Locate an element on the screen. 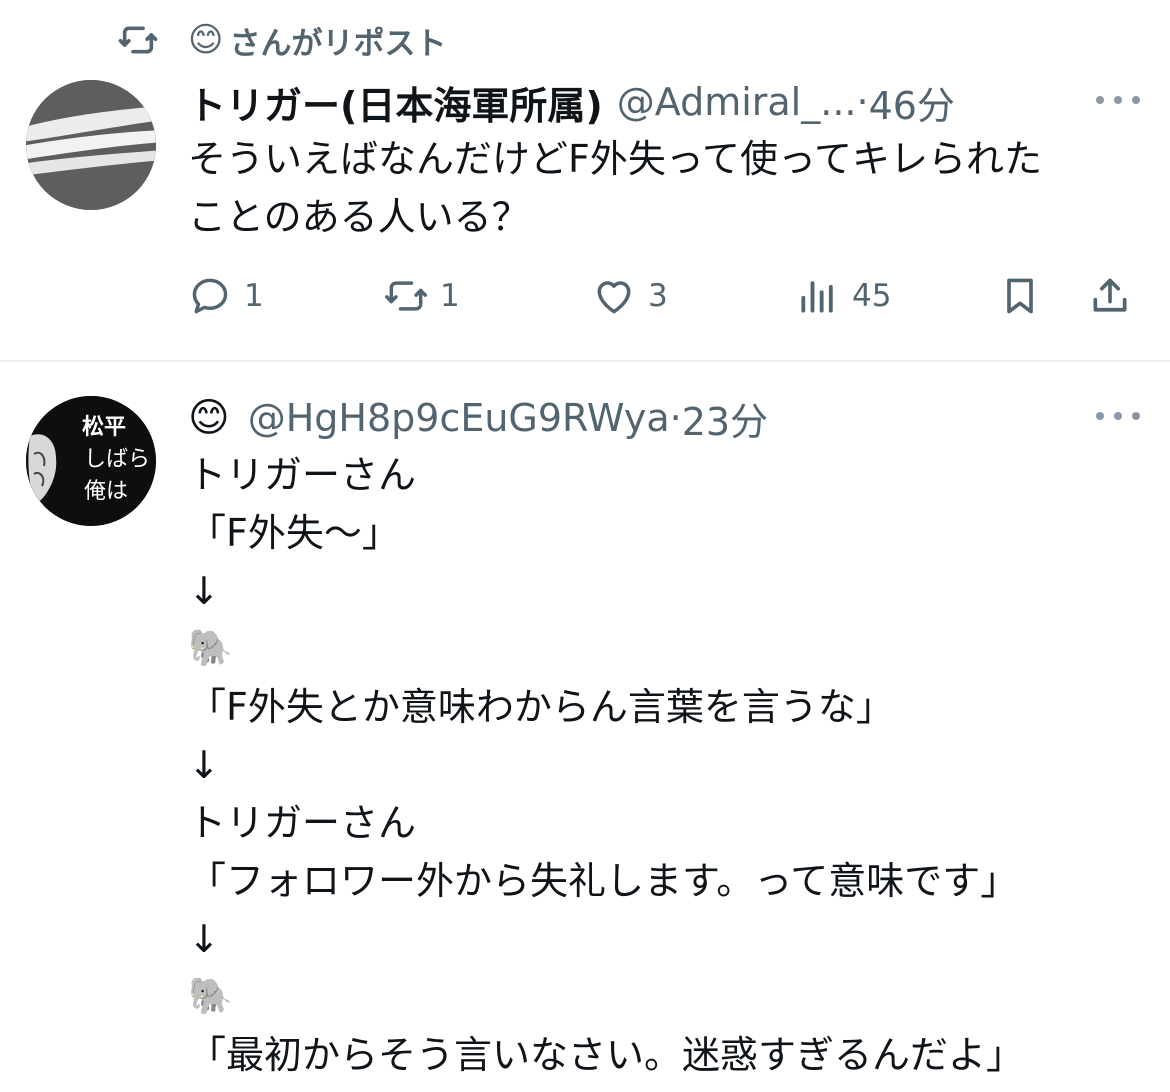 The width and height of the screenshot is (1170, 1092). reply-count: 1 is located at coordinates (254, 296).